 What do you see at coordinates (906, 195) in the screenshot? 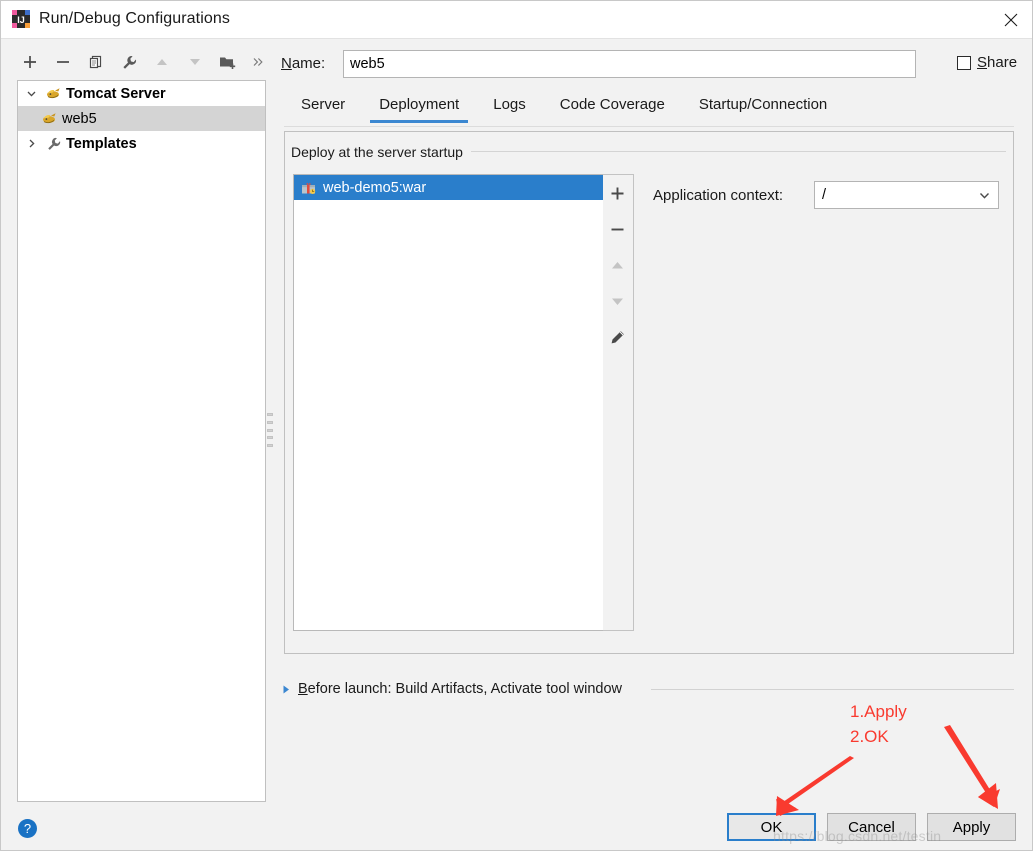
I see `application-context-combobox: /` at bounding box center [906, 195].